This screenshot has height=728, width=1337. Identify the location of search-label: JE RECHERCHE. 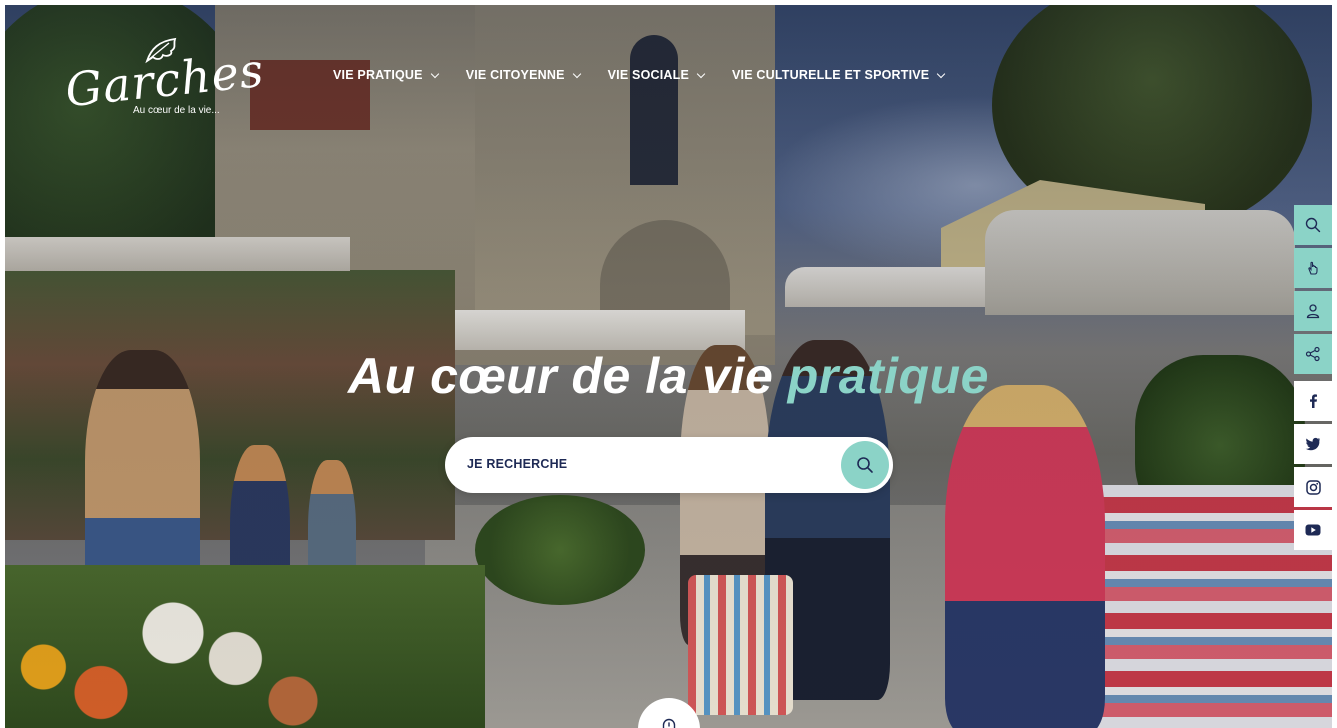
(517, 464).